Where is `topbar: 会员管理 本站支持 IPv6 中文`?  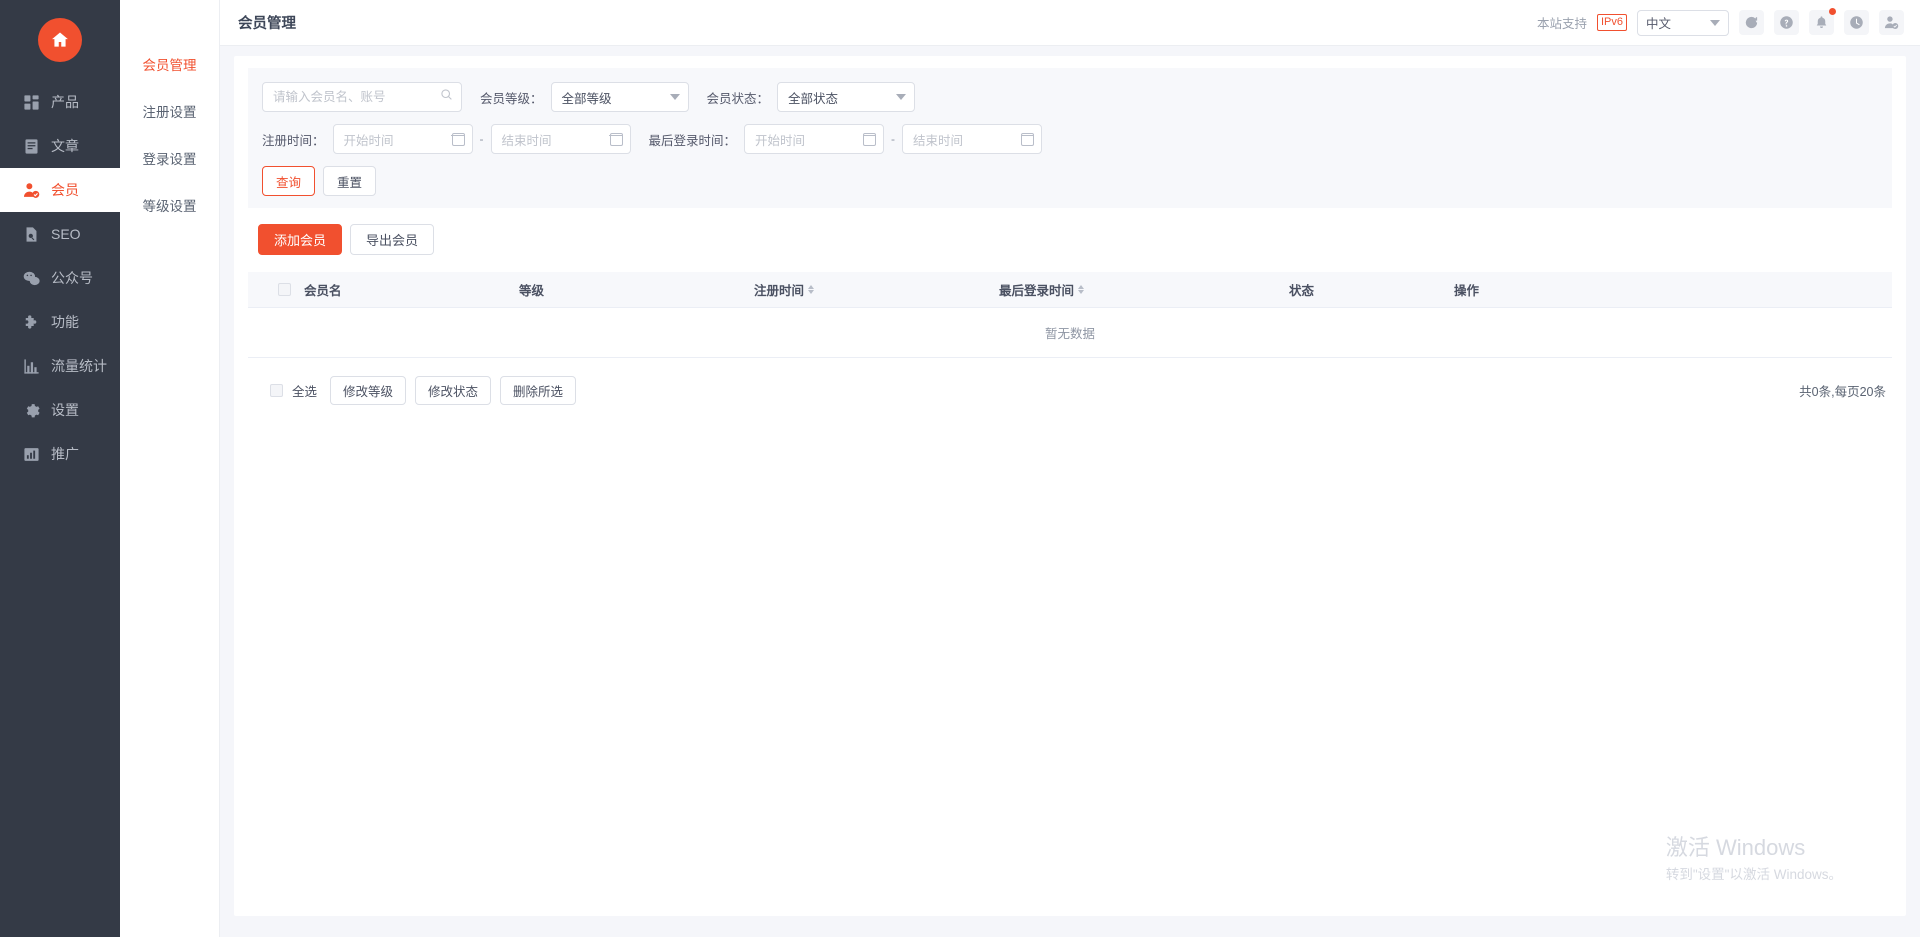 topbar: 会员管理 本站支持 IPv6 中文 is located at coordinates (1070, 23).